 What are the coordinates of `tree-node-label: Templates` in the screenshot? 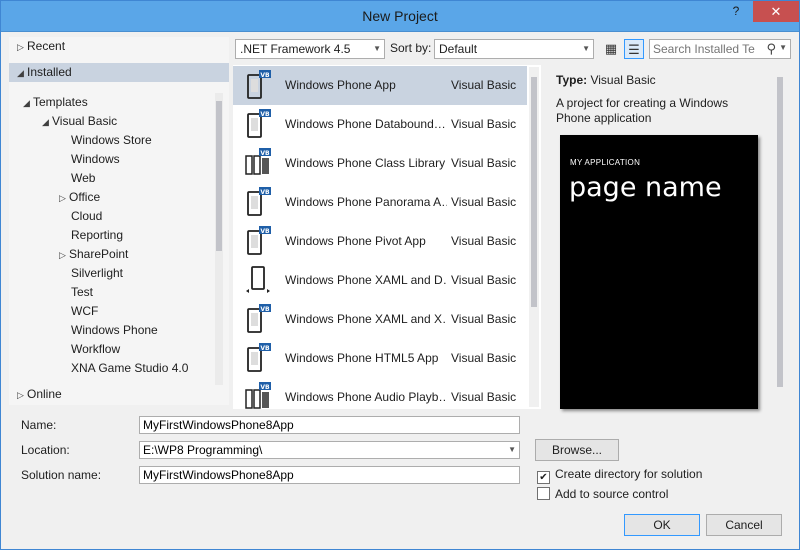 It's located at (60, 102).